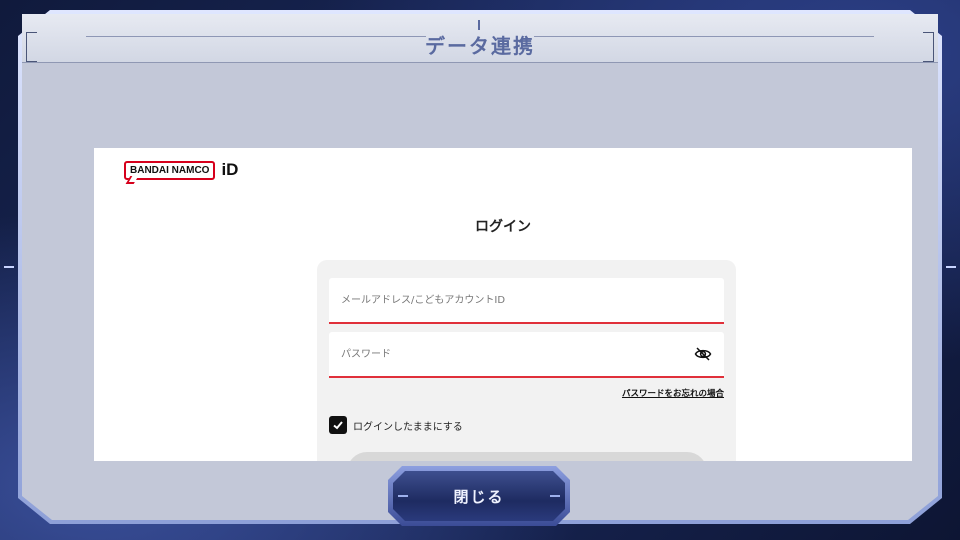 The width and height of the screenshot is (960, 540). I want to click on side-tick-left, so click(9, 267).